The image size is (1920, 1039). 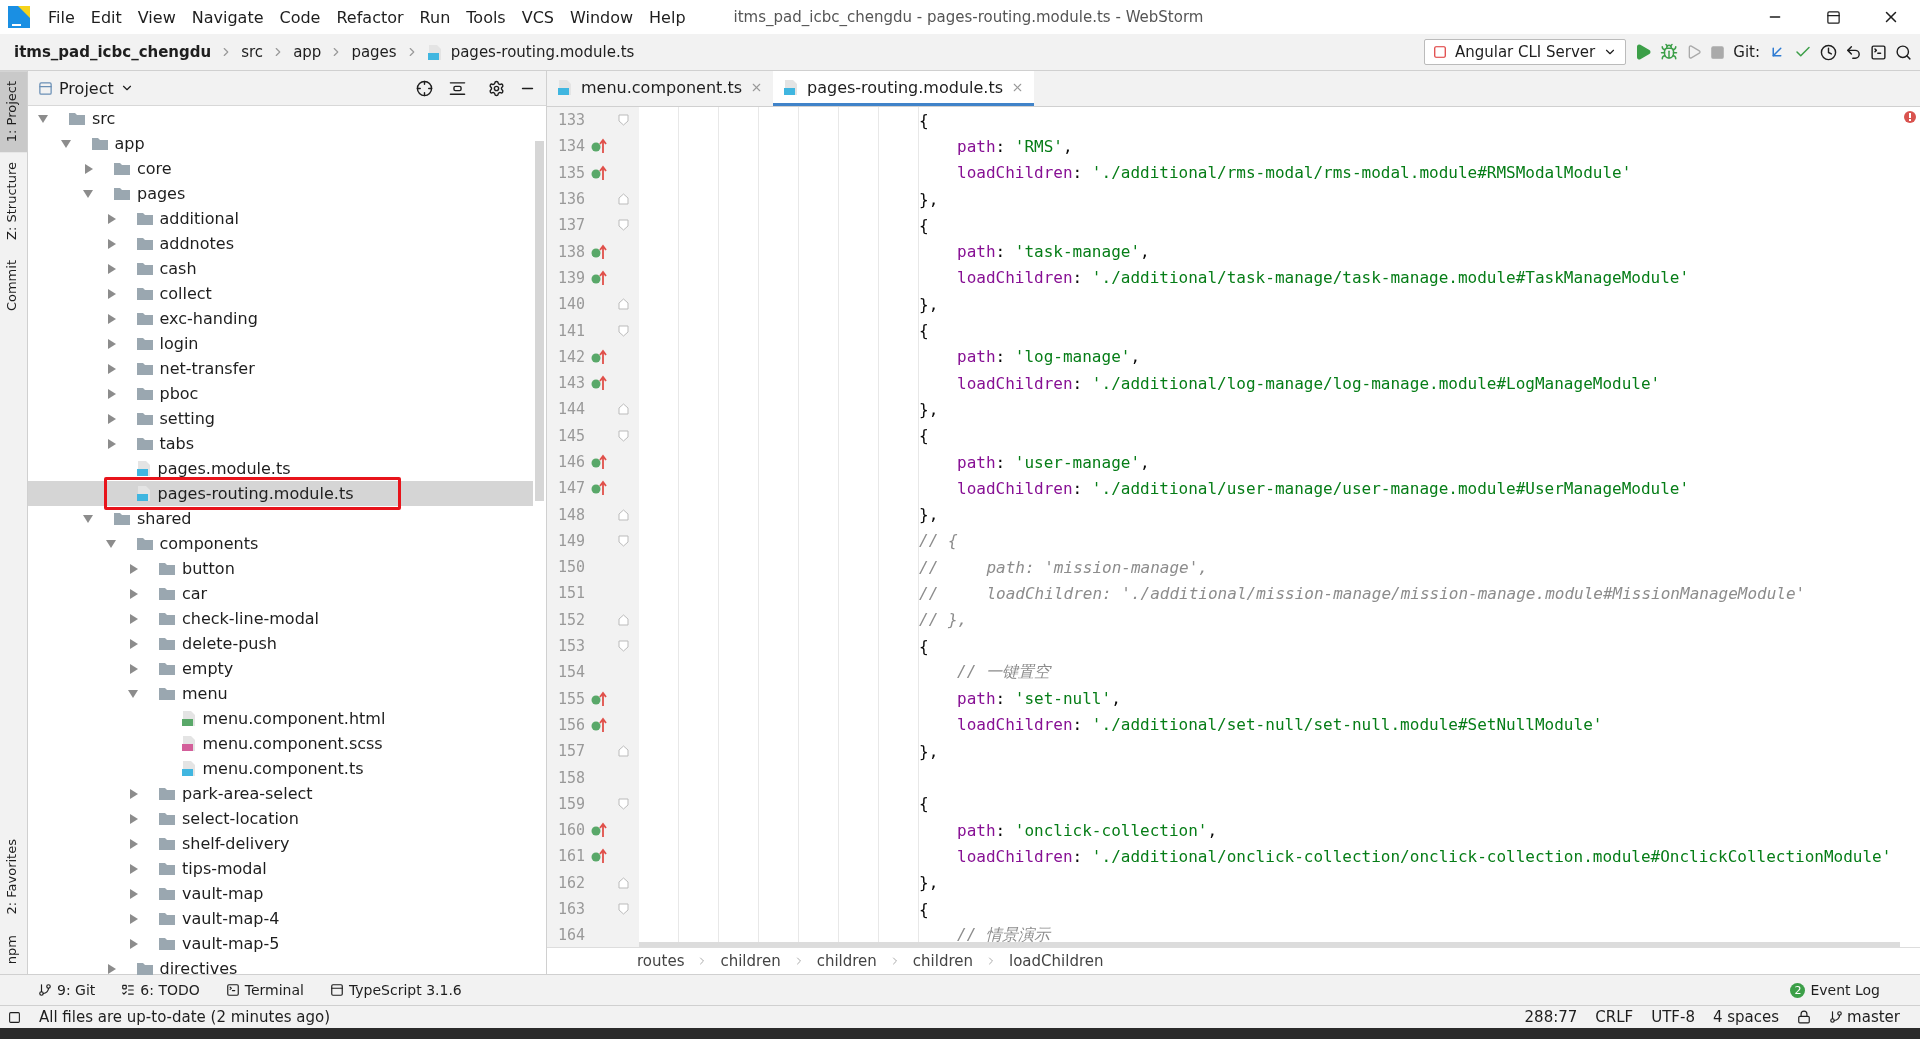 I want to click on tree-row: vault-map, so click(x=280, y=893).